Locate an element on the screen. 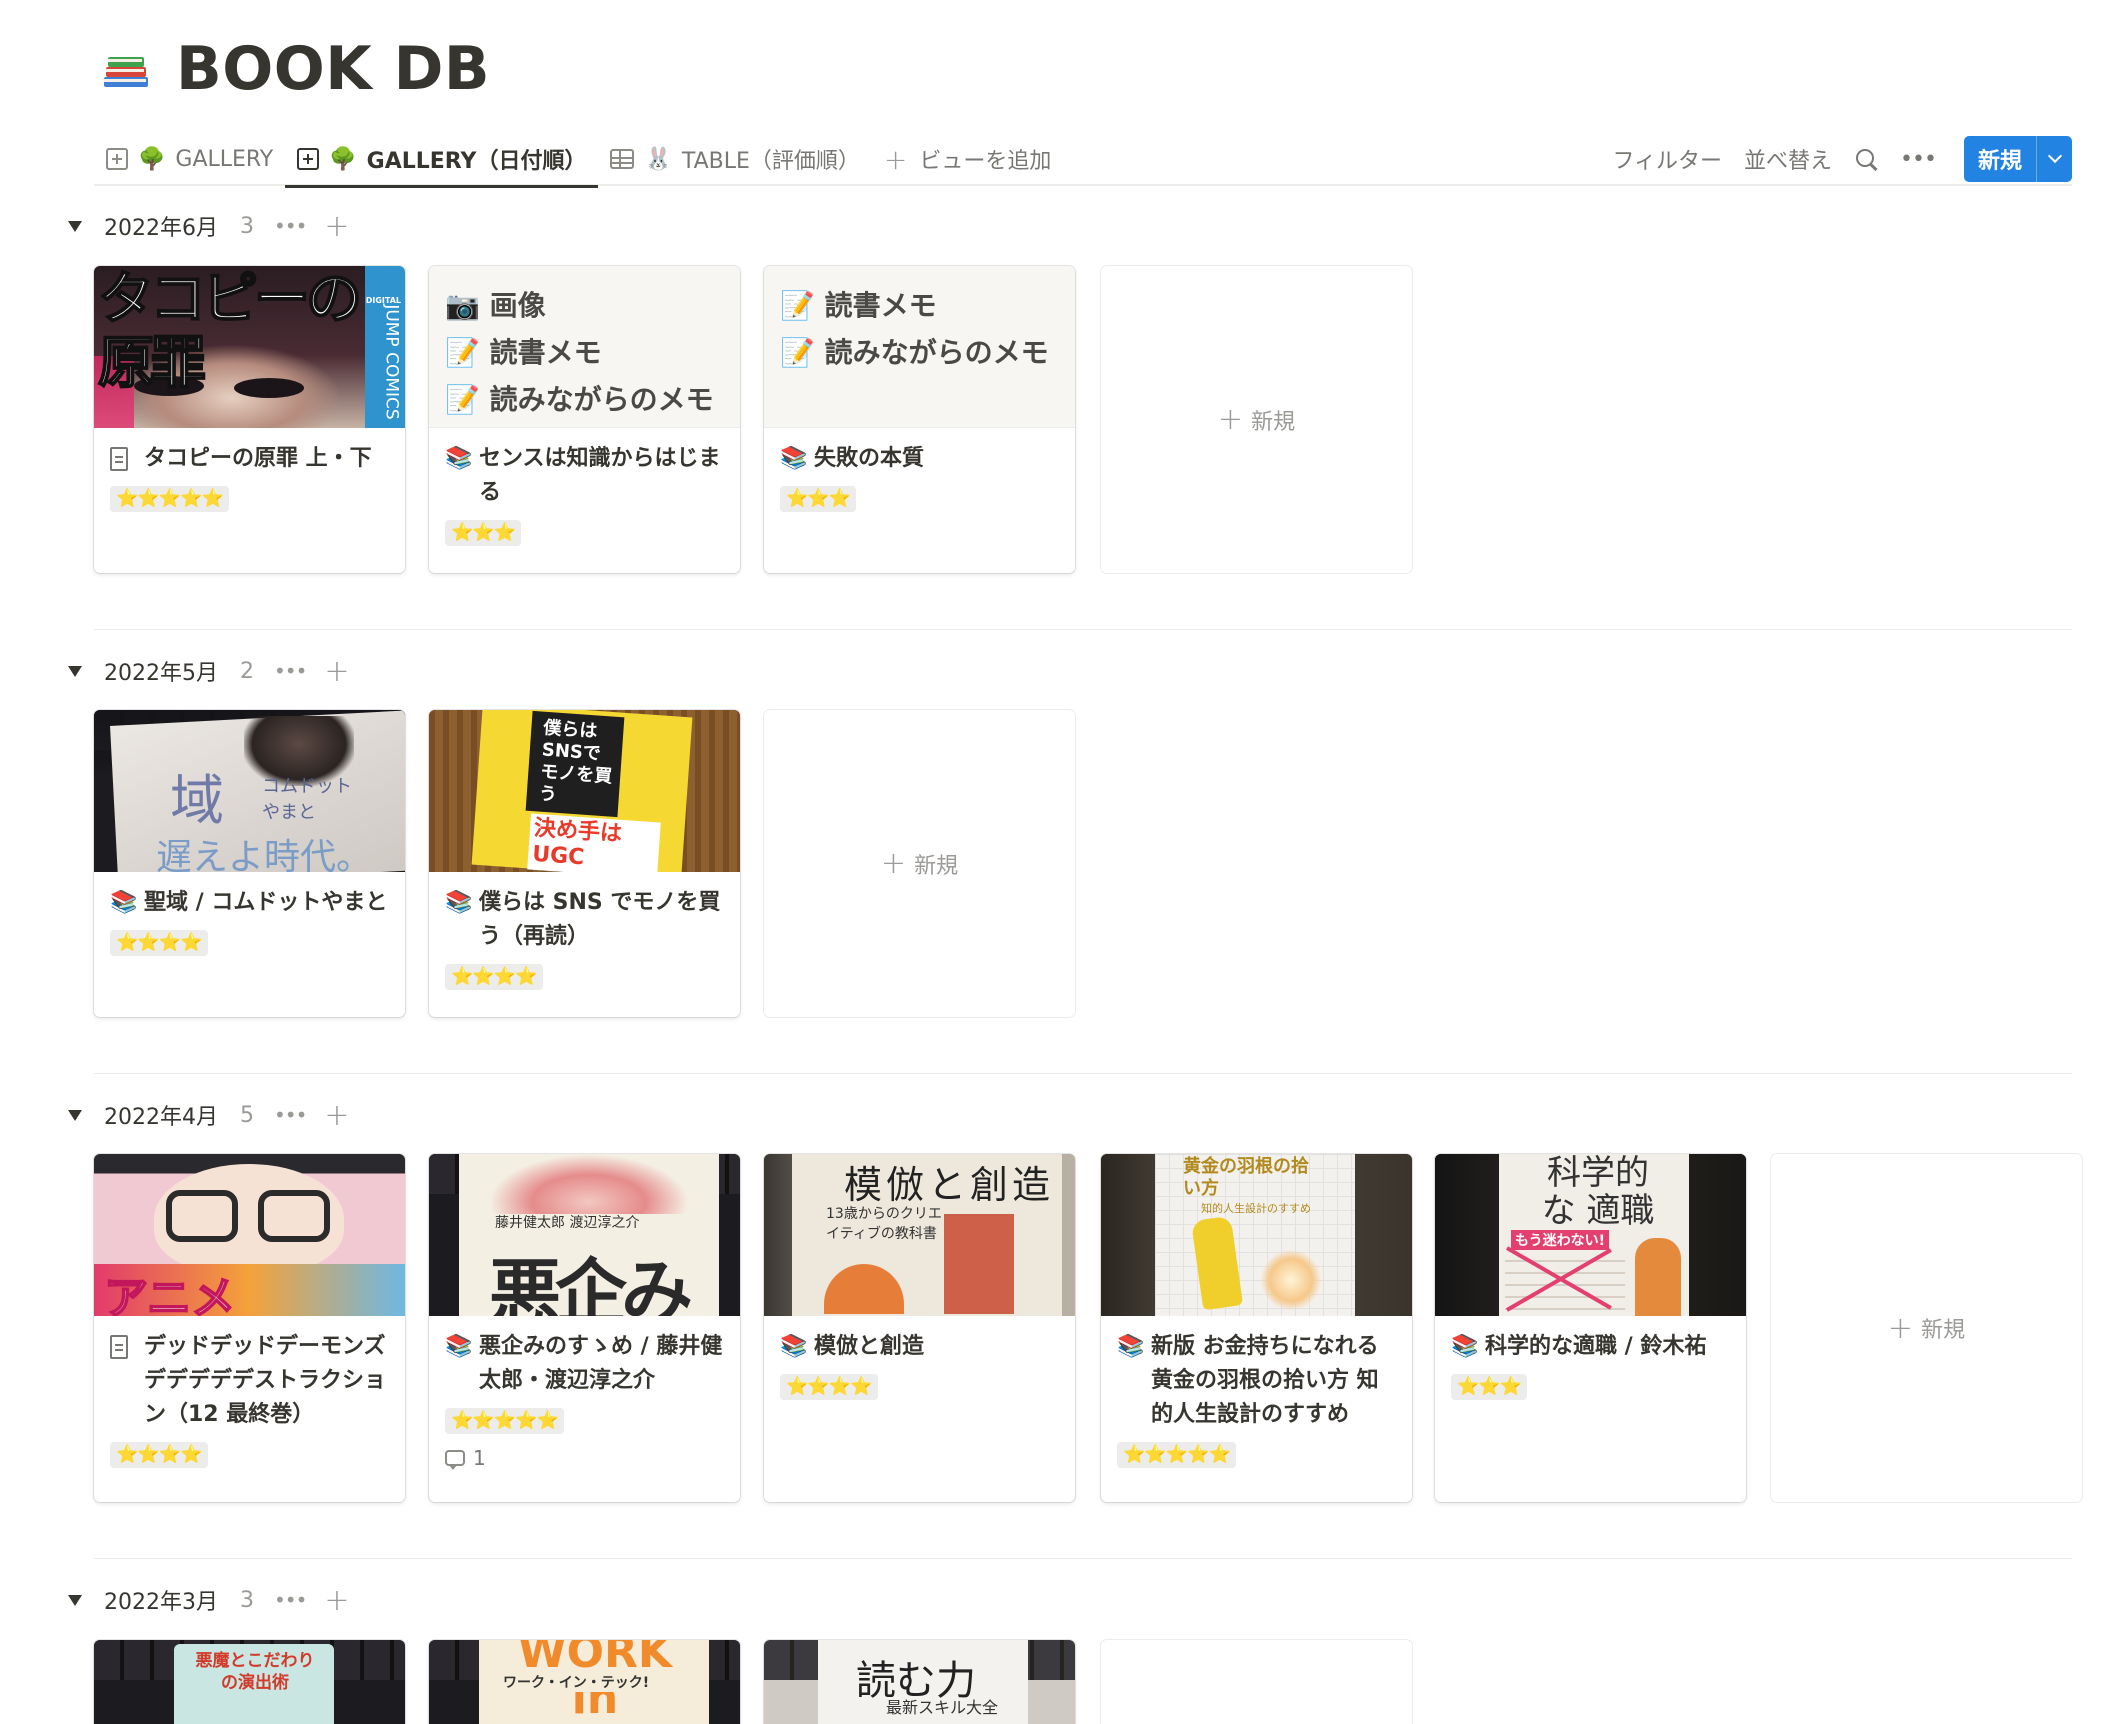 The height and width of the screenshot is (1724, 2114). group-header: 2022年4月 5 ••• + is located at coordinates (209, 1115).